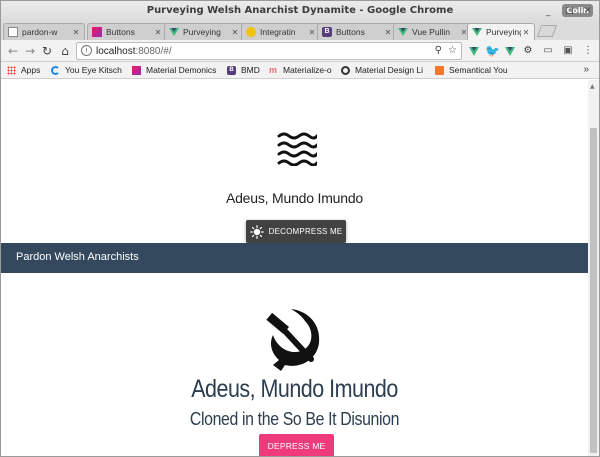 Image resolution: width=600 pixels, height=457 pixels. I want to click on forward-icon: →, so click(30, 51).